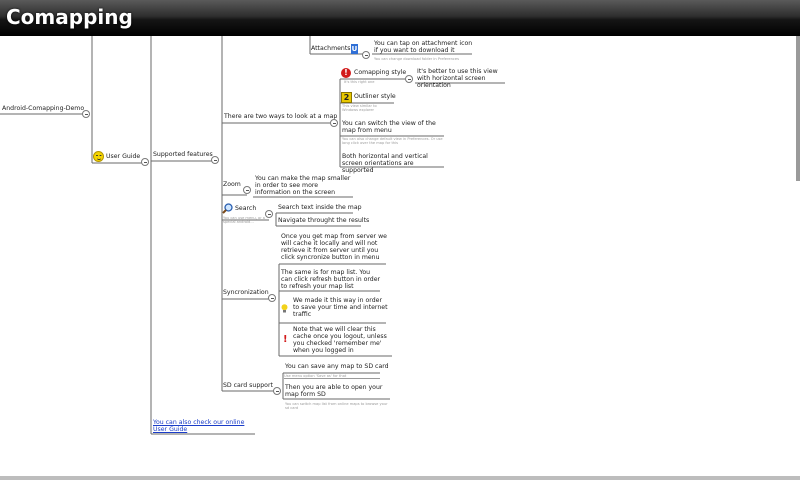 Image resolution: width=800 pixels, height=480 pixels. What do you see at coordinates (69, 17) in the screenshot?
I see `app-title: Comapping` at bounding box center [69, 17].